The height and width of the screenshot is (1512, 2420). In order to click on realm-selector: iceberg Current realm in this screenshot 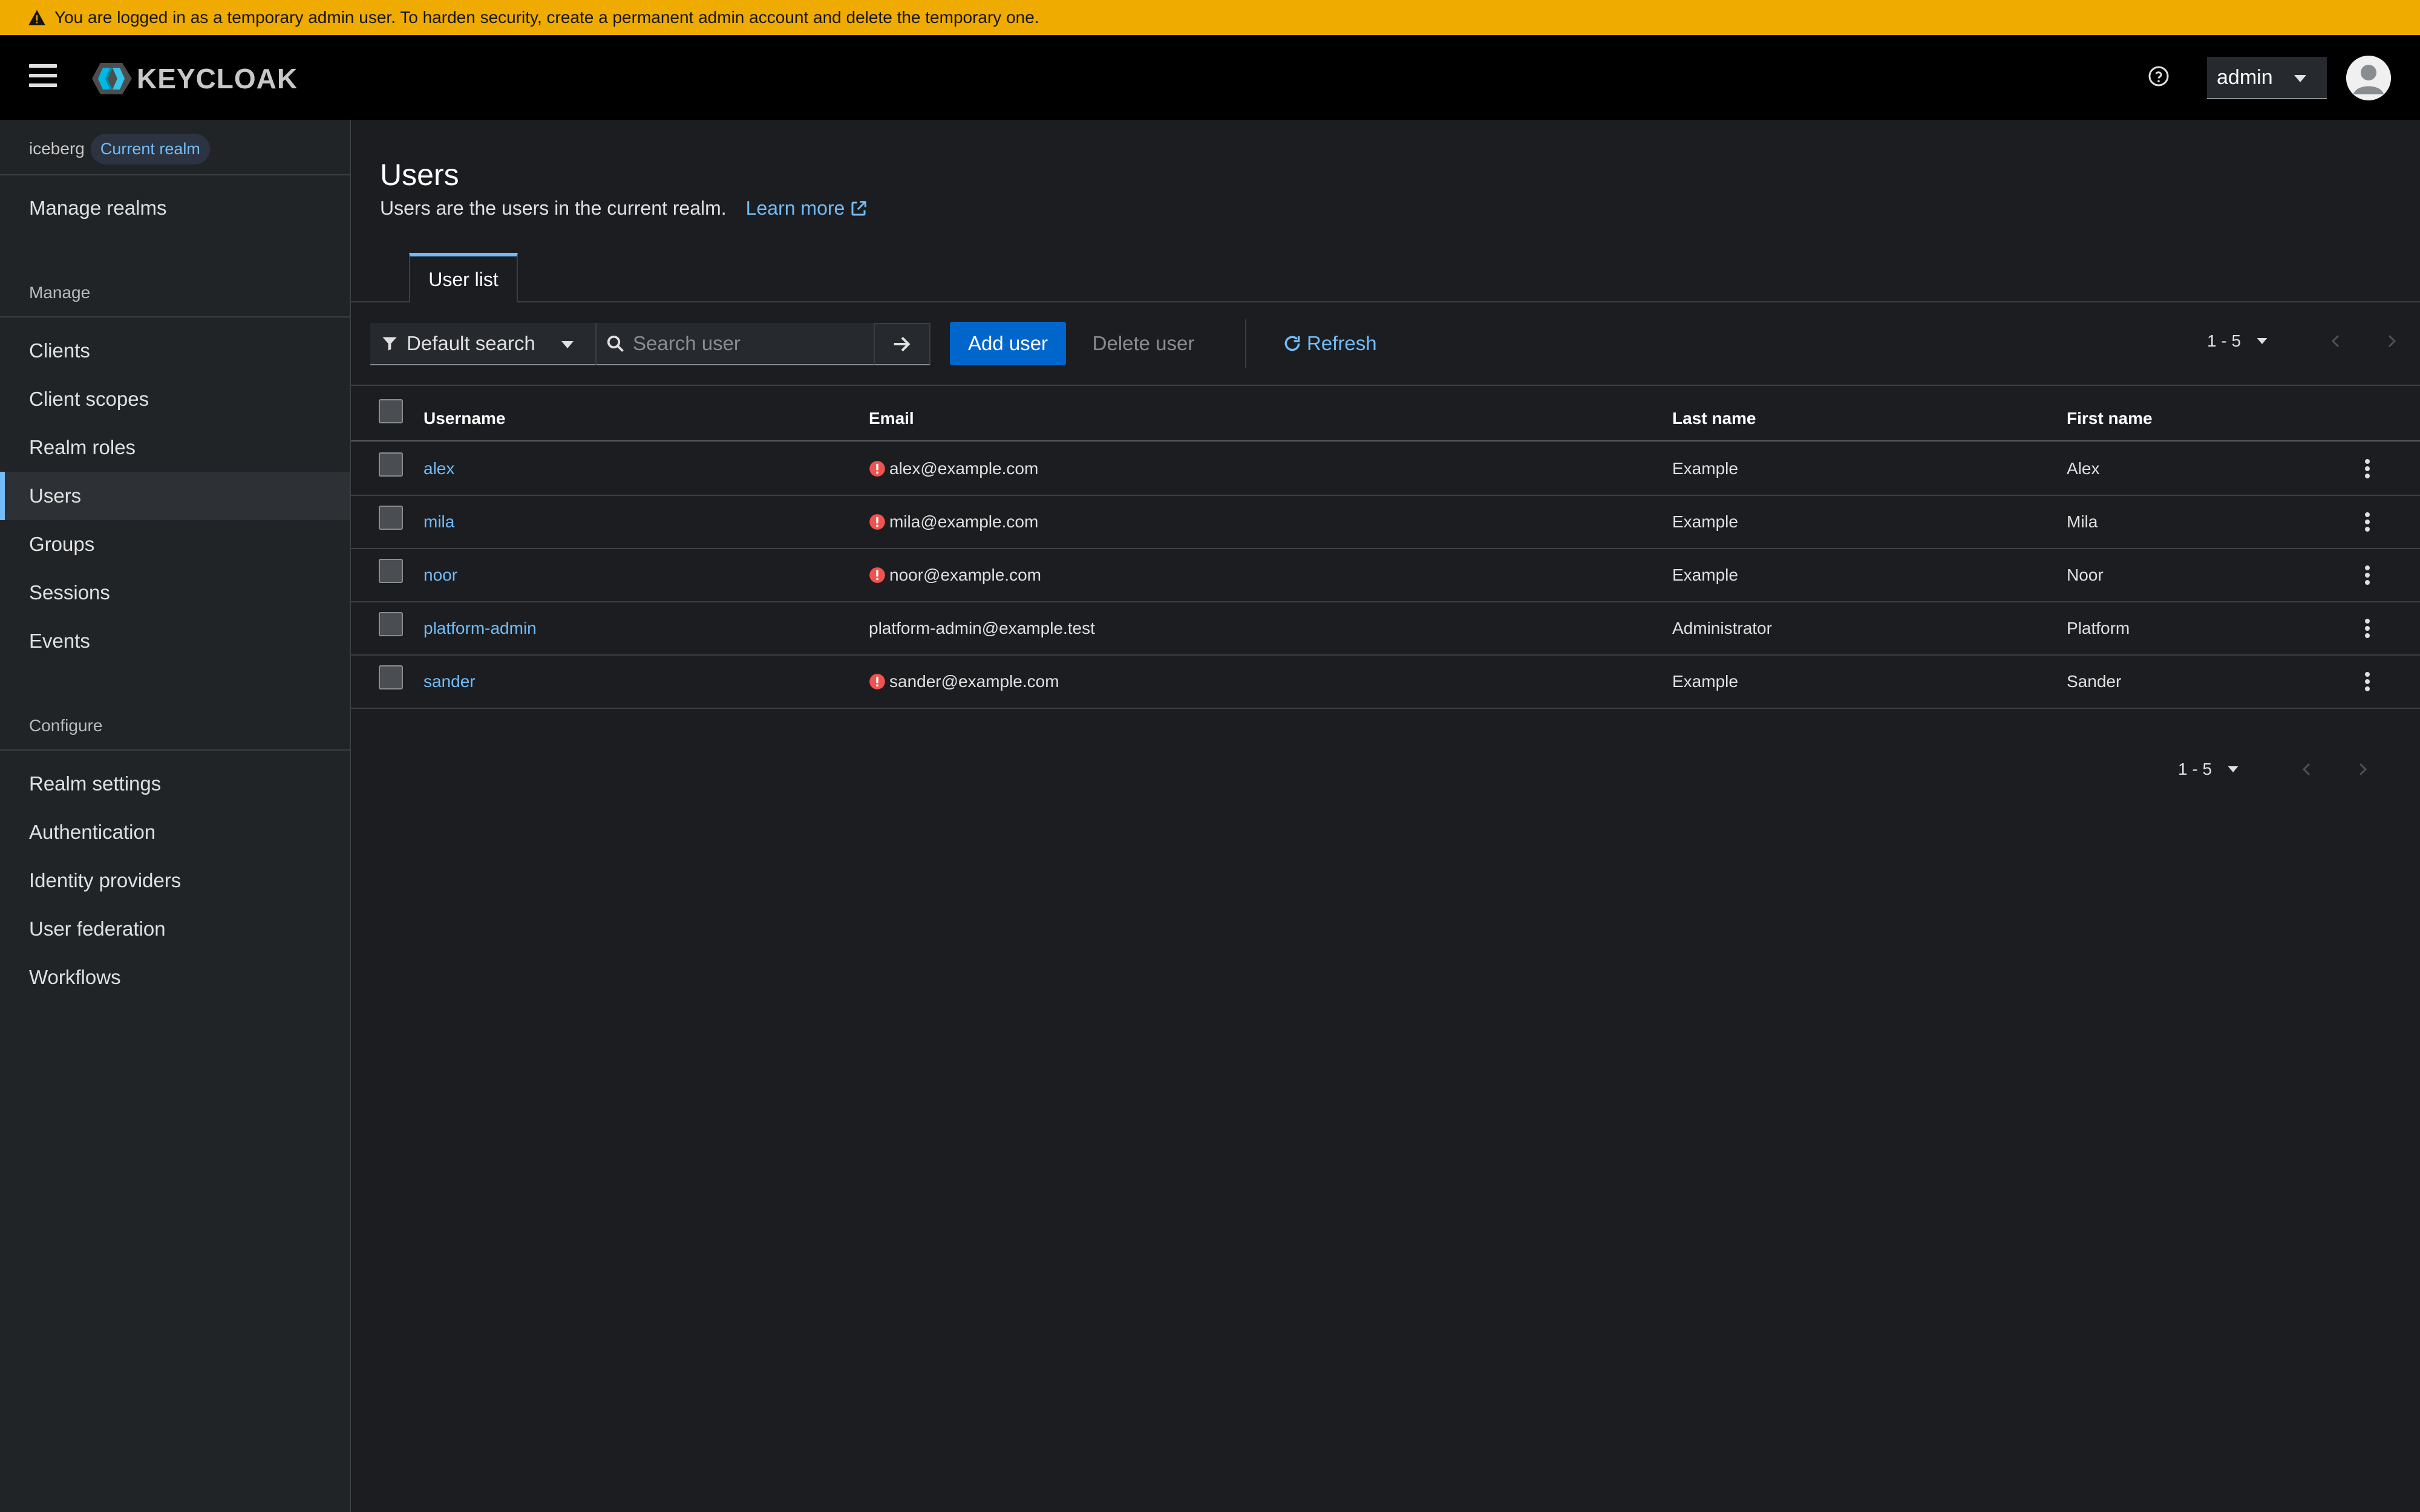, I will do `click(119, 149)`.